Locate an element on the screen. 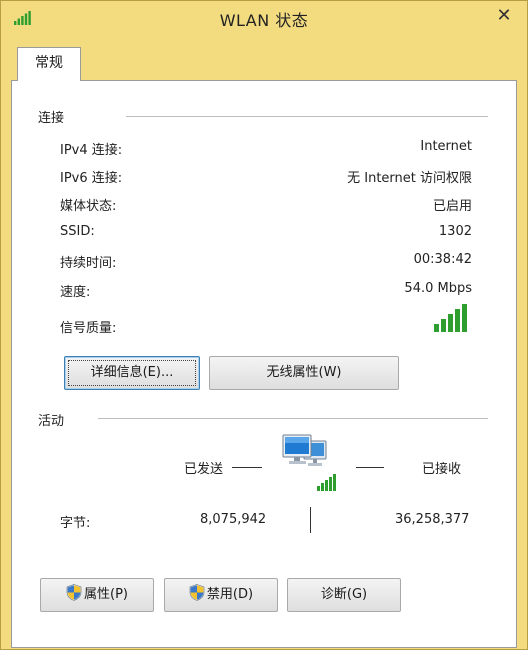 The height and width of the screenshot is (650, 528). speed-label: 速度: is located at coordinates (75, 292).